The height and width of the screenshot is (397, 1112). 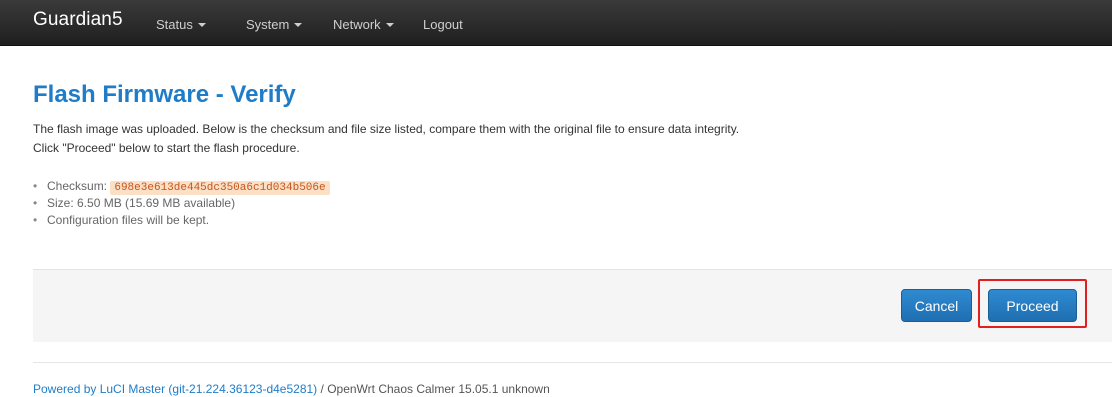 I want to click on list-item: • Configuration files will be kept., so click(x=181, y=220).